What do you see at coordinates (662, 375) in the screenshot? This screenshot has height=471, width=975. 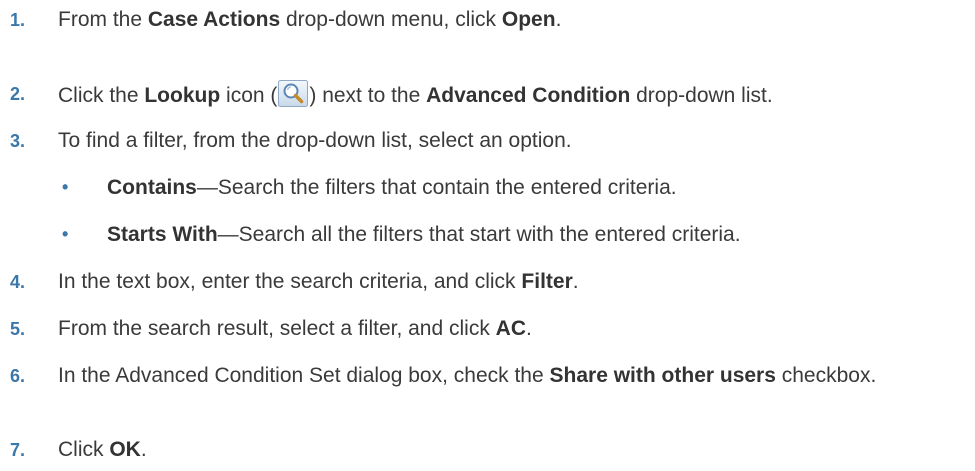 I see `ui-term-share-with-other-users: Share with other users` at bounding box center [662, 375].